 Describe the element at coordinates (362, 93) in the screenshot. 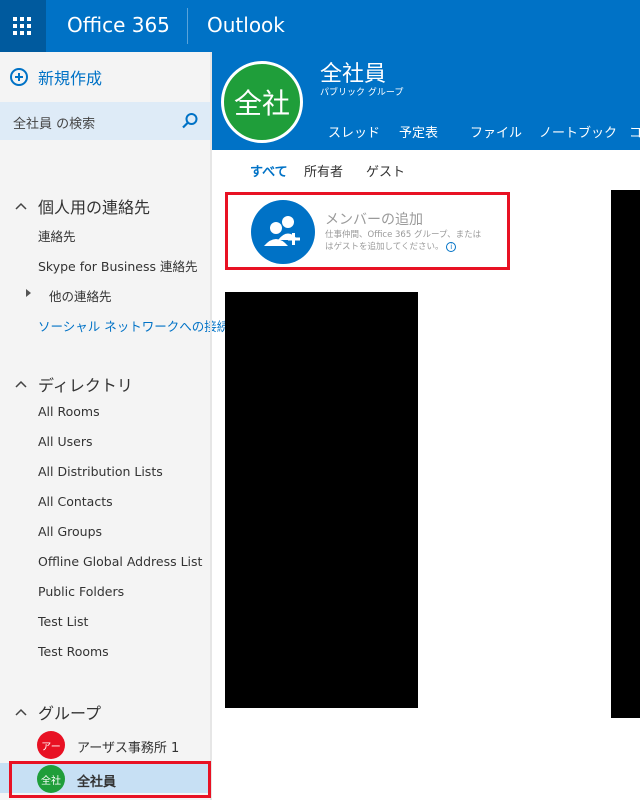

I see `group-type: パブリック グループ` at that location.